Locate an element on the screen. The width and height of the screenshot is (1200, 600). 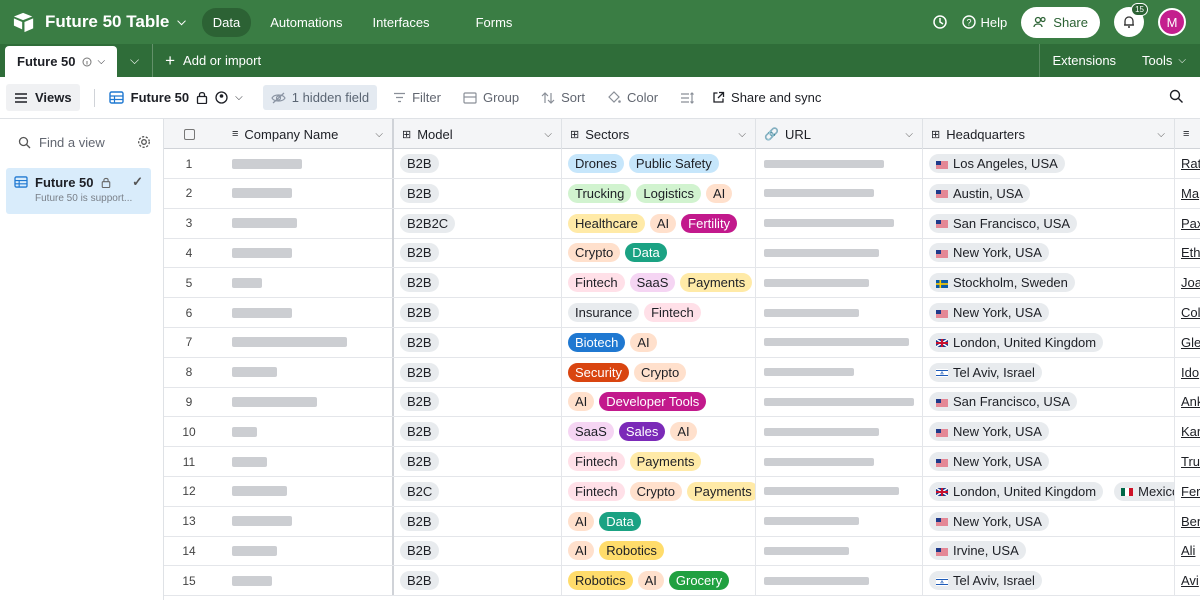
nav-data: Data is located at coordinates (226, 22).